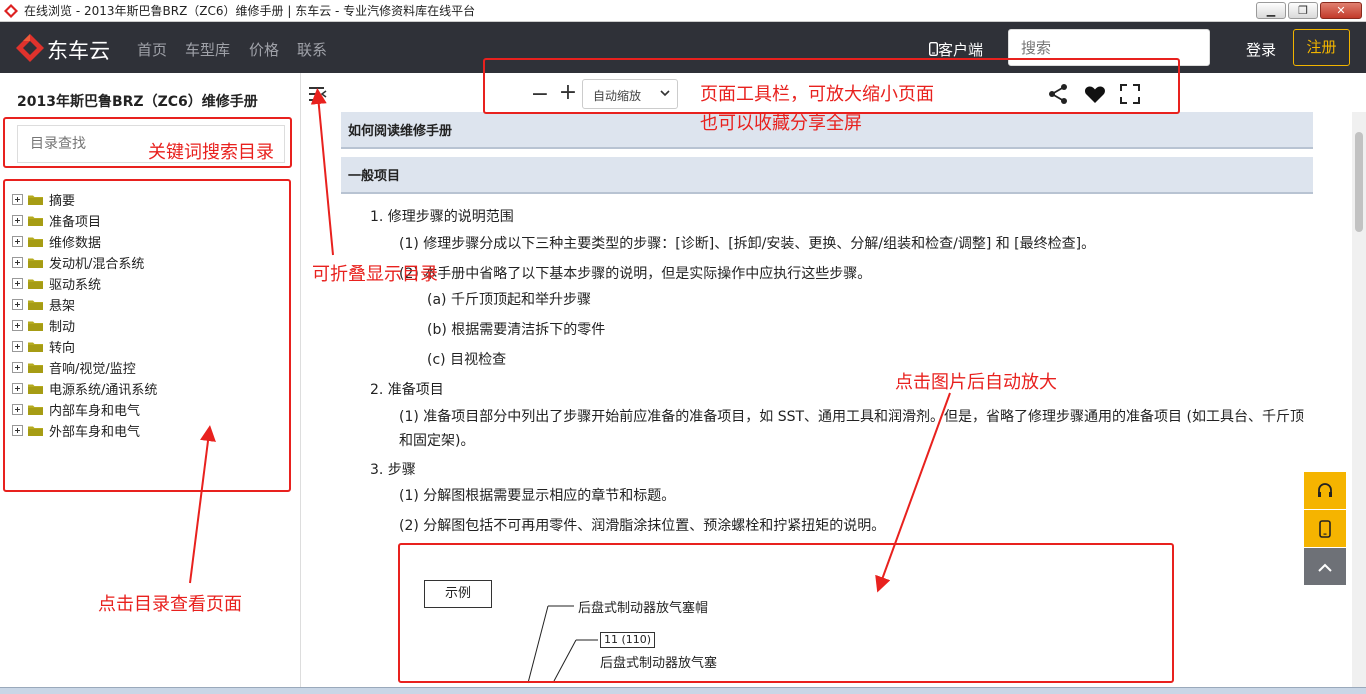  I want to click on toc-item-label: 内部车身和电气, so click(95, 411).